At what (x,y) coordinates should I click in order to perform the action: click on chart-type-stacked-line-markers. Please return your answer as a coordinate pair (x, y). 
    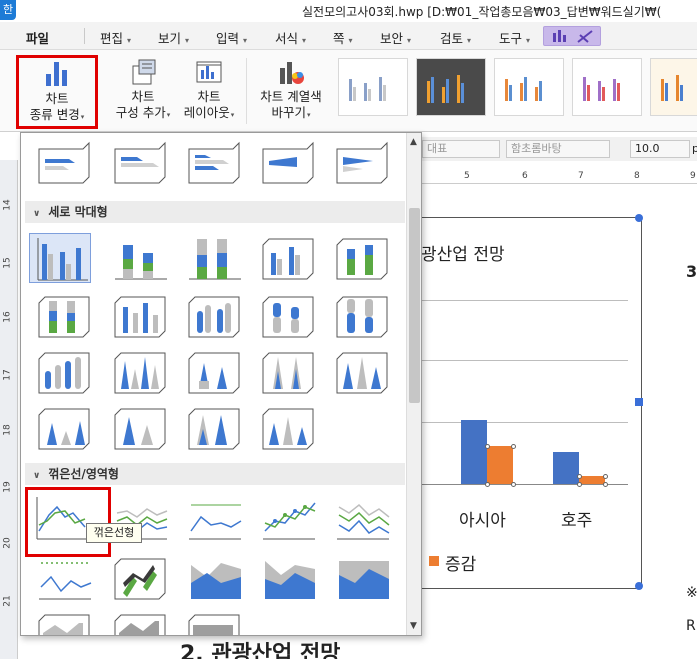
    Looking at the image, I should click on (362, 518).